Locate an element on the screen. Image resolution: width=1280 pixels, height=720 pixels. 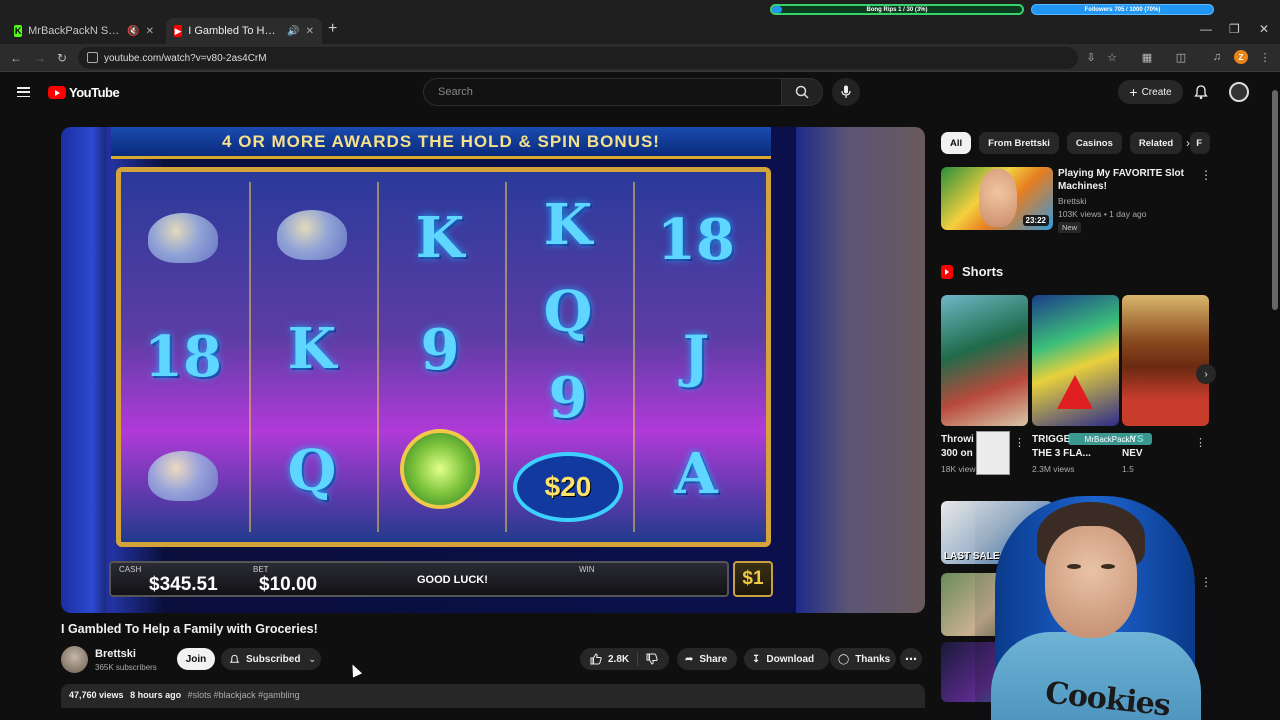
machine-message: GOOD LUCK! is located at coordinates (452, 580).